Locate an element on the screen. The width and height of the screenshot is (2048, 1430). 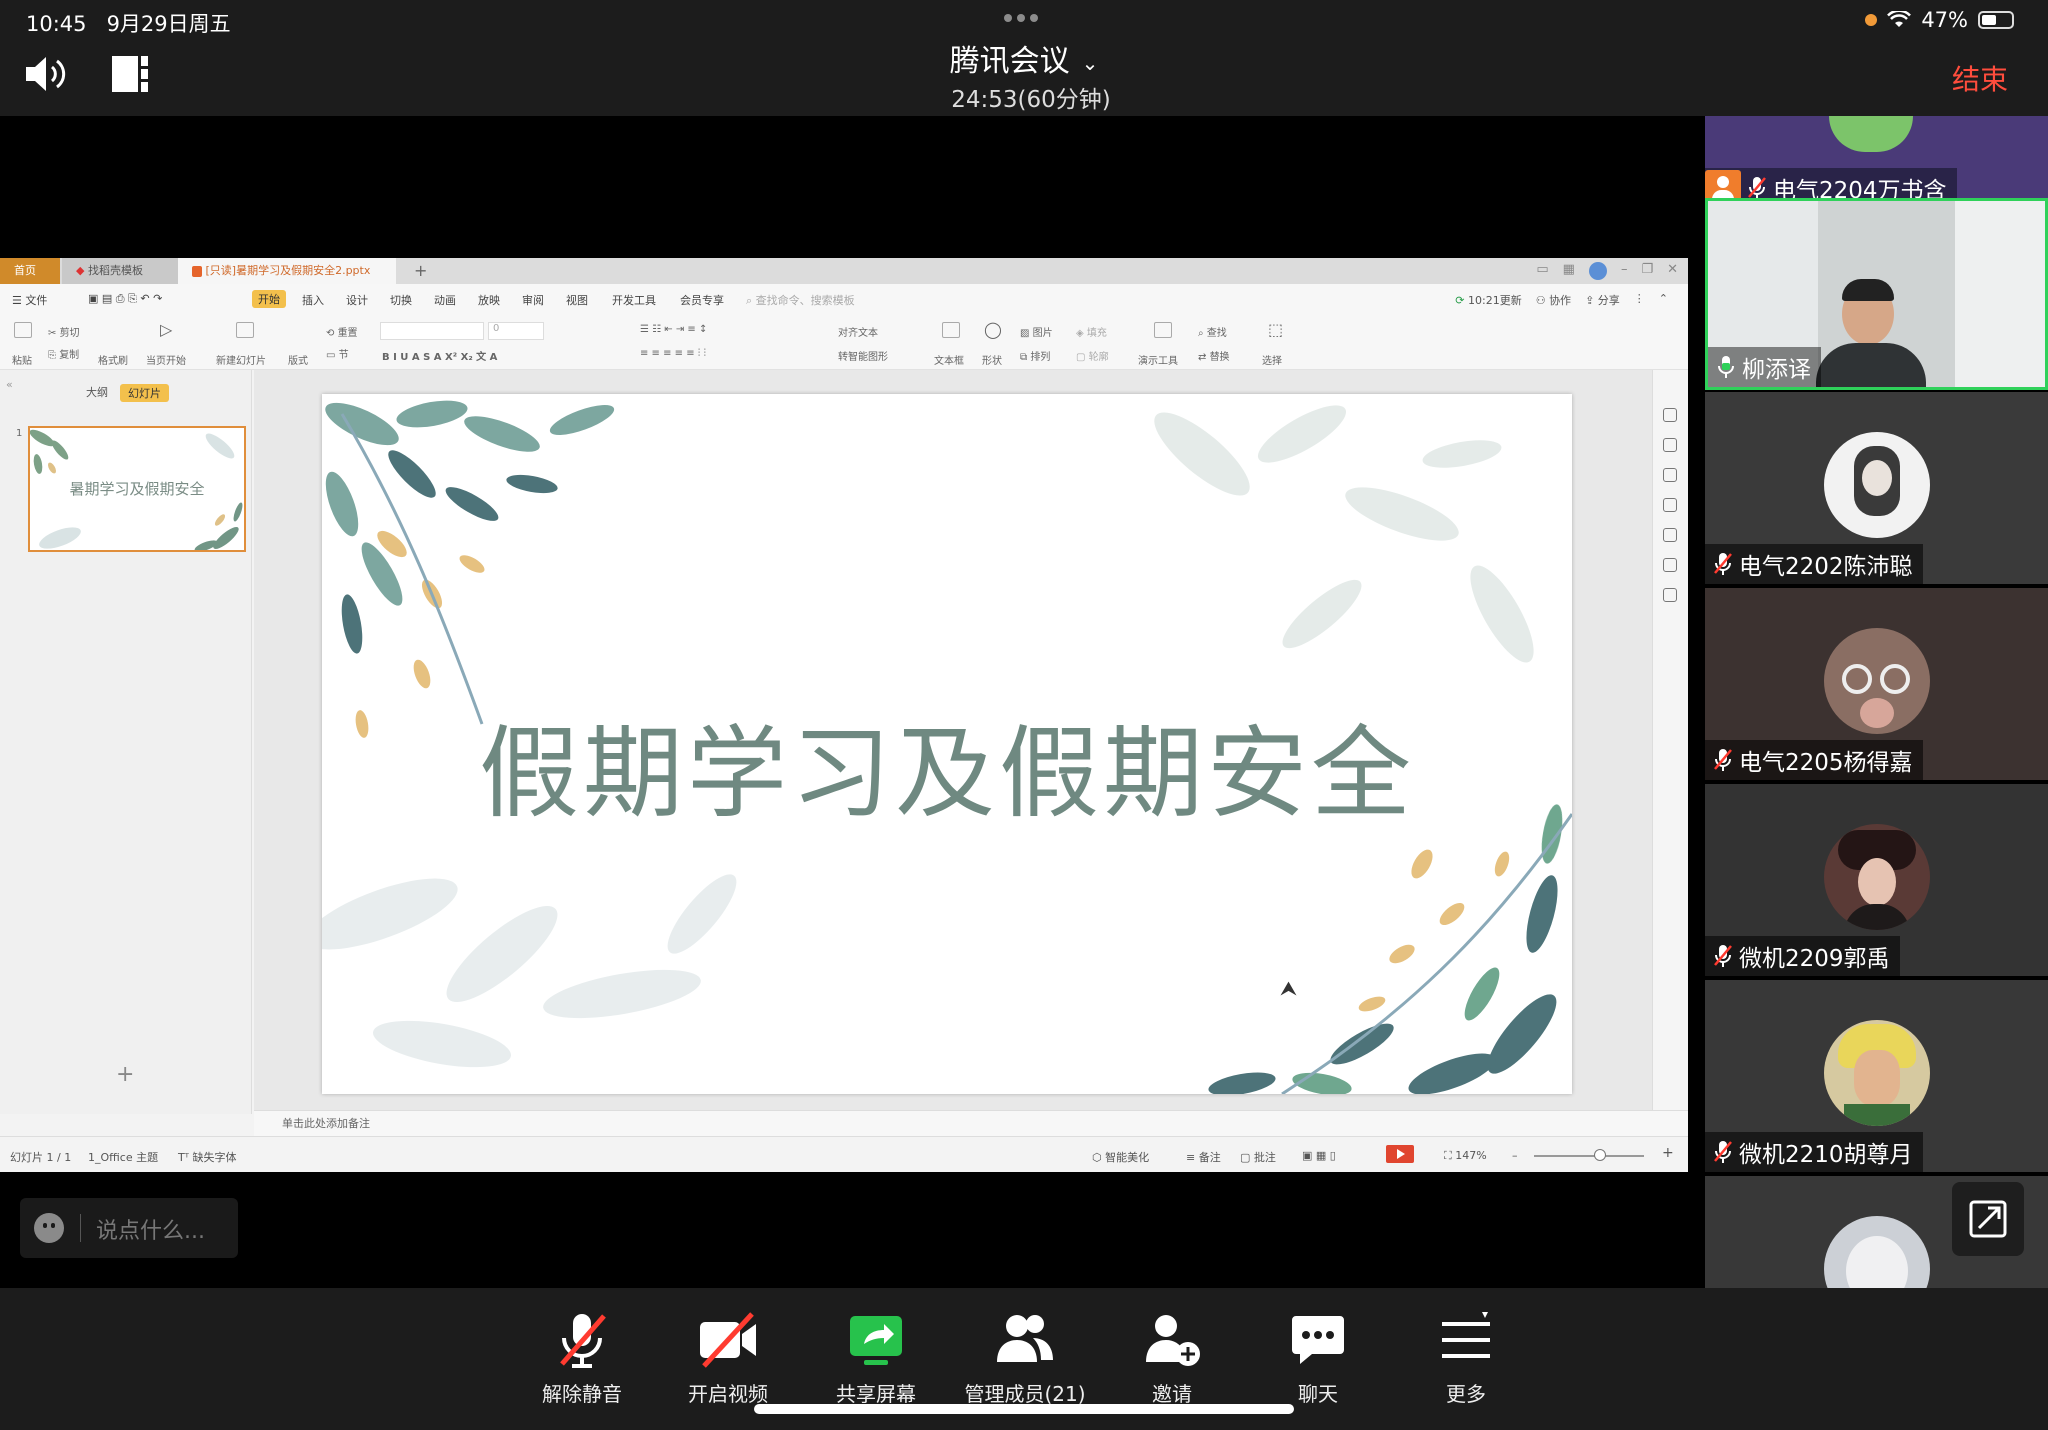
zoom-out-icon: – is located at coordinates (1515, 1155).